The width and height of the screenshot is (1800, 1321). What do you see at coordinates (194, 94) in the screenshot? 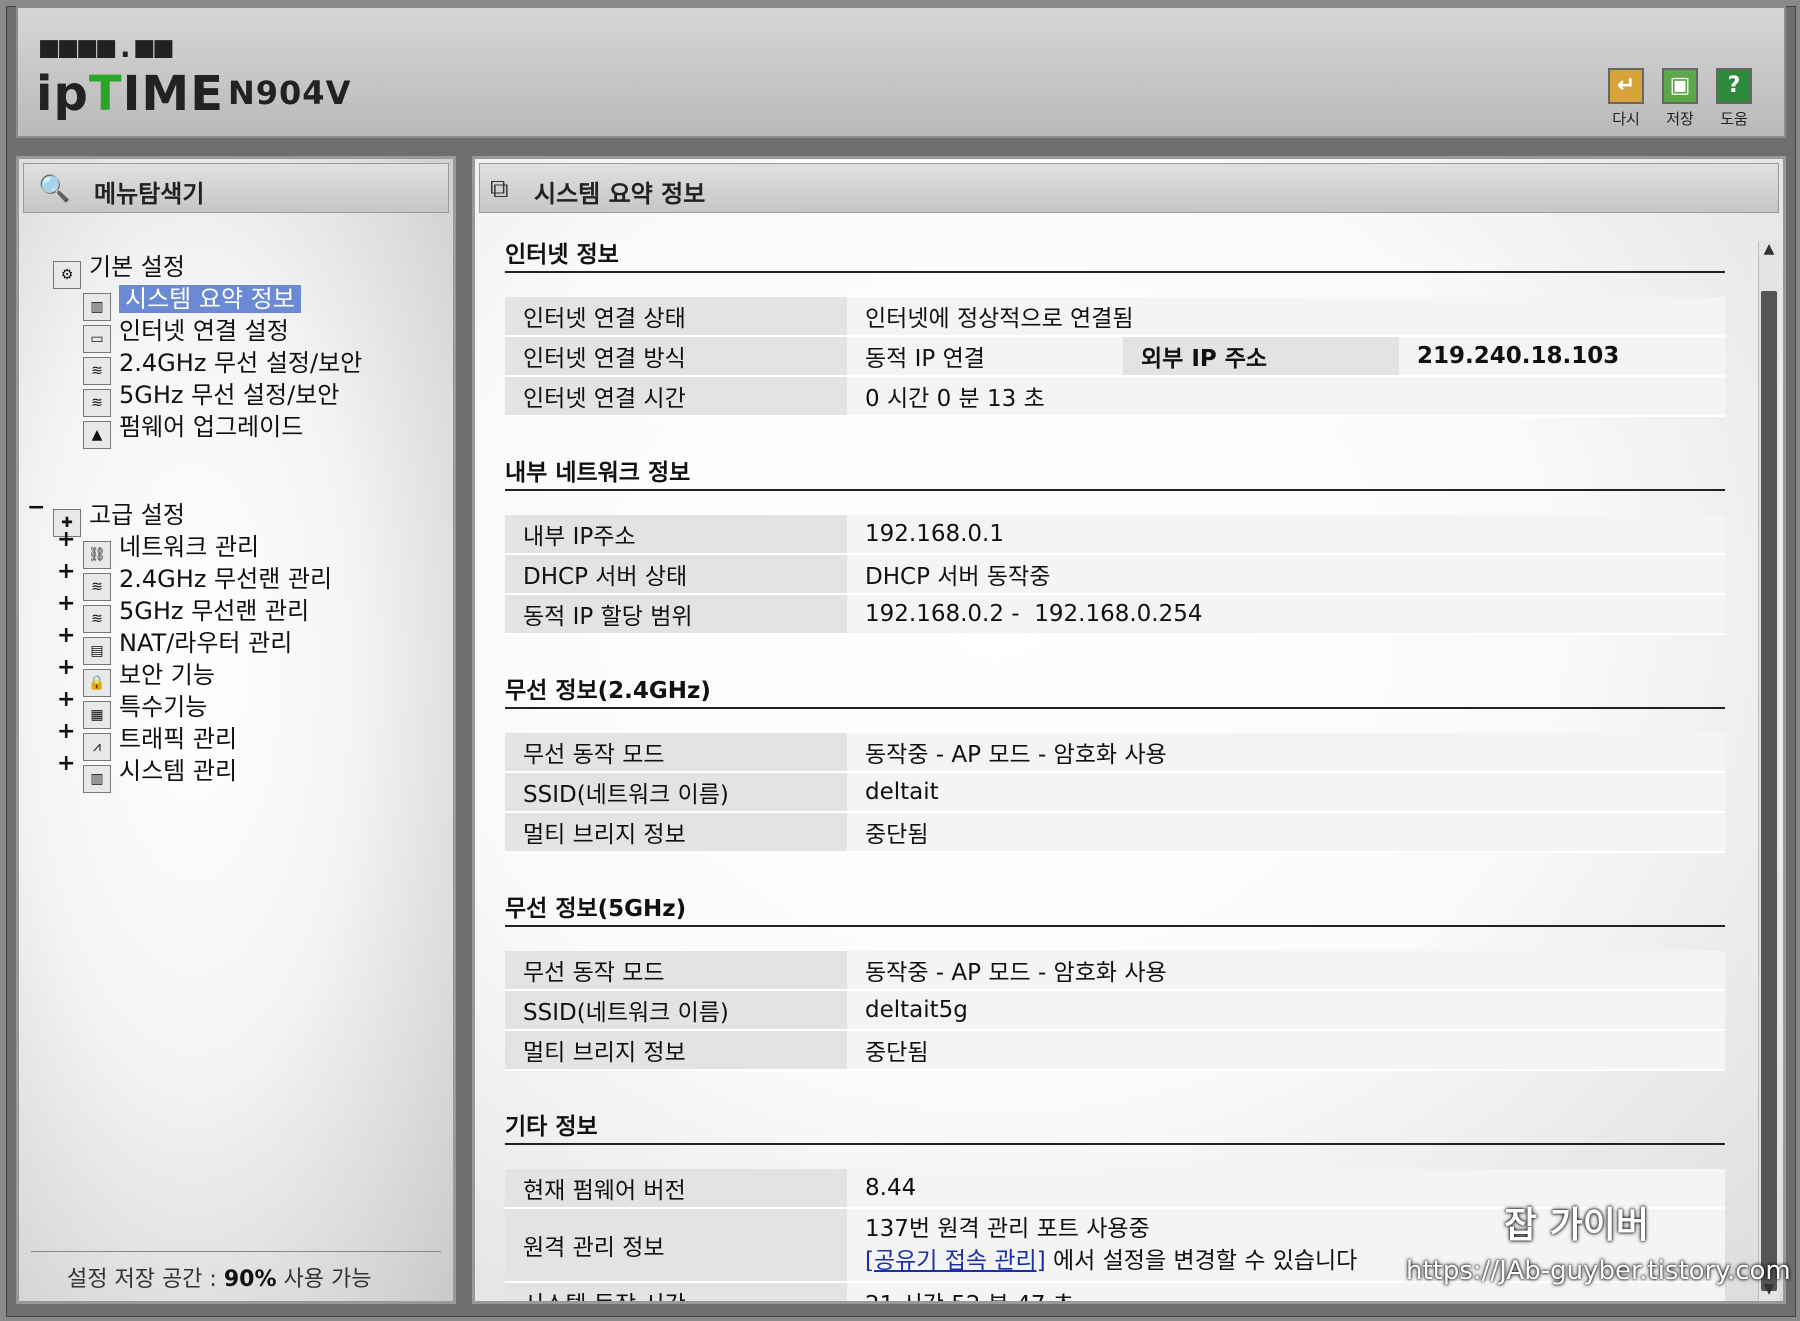
I see `iptime-logo: ipTIME N904V` at bounding box center [194, 94].